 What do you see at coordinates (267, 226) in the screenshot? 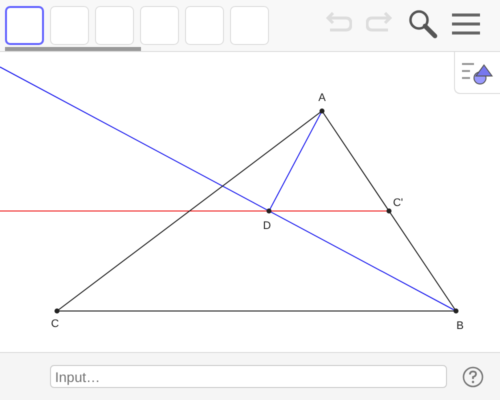
I see `point-label: D` at bounding box center [267, 226].